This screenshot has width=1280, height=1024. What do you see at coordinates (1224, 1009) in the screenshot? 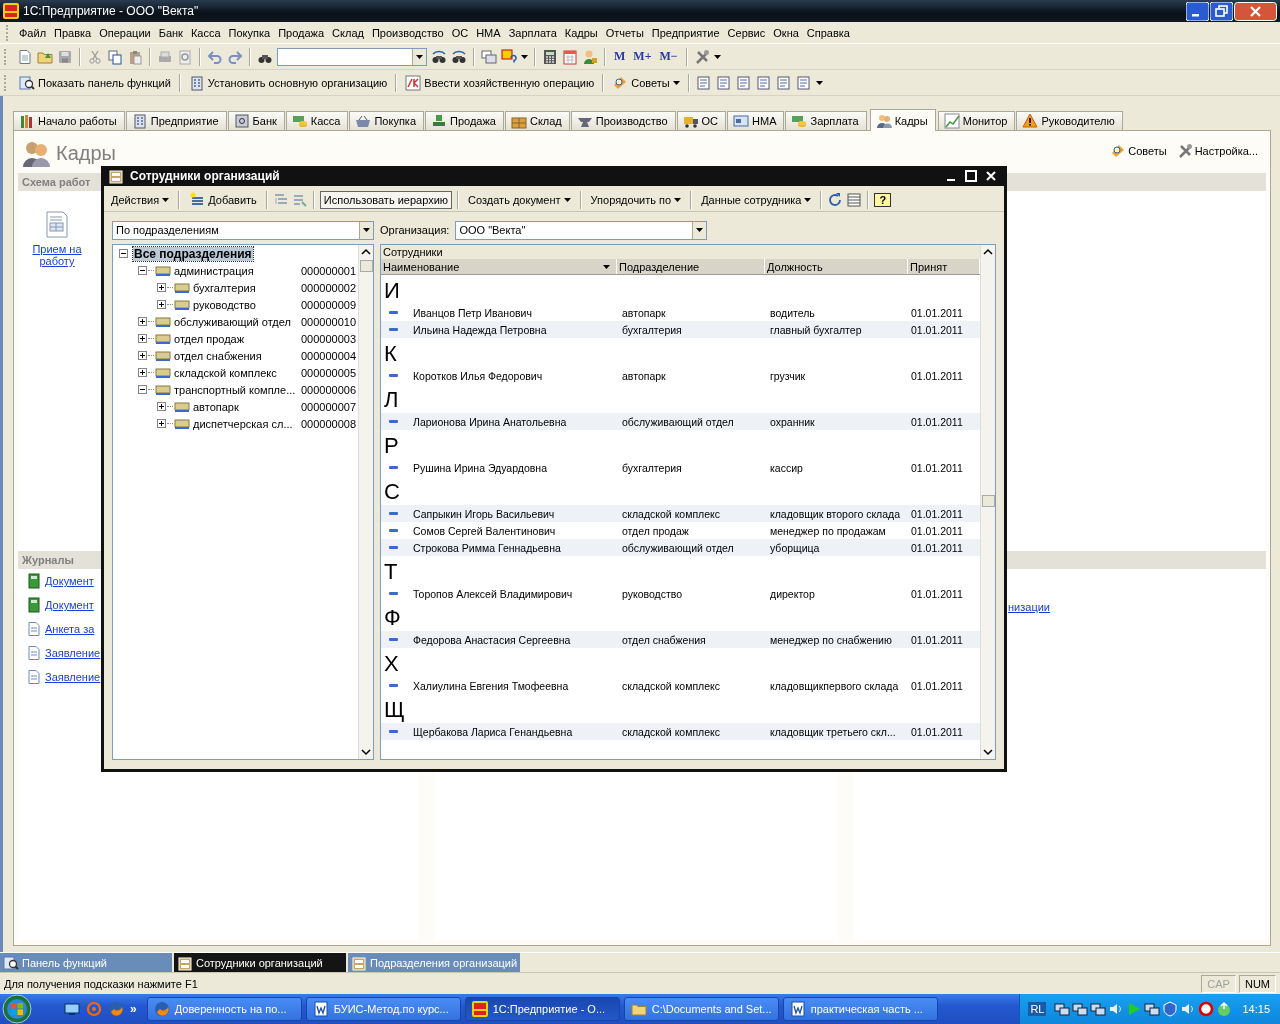
I see `update-icon` at bounding box center [1224, 1009].